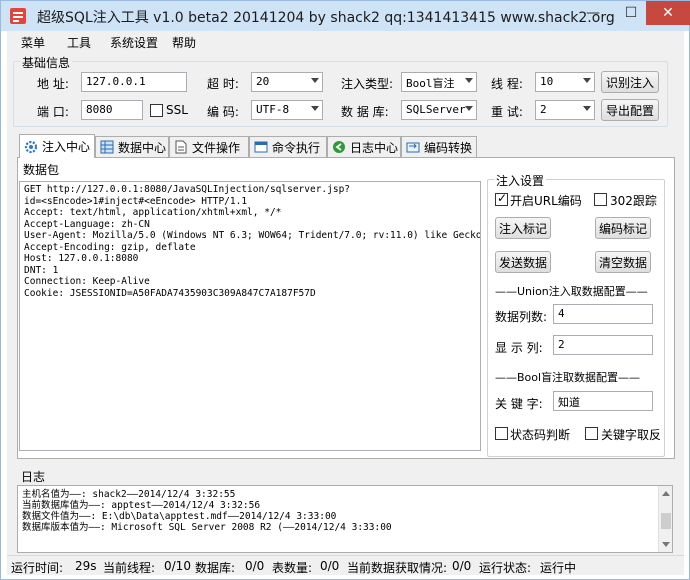 The height and width of the screenshot is (580, 690). Describe the element at coordinates (31, 147) in the screenshot. I see `gear-icon` at that location.